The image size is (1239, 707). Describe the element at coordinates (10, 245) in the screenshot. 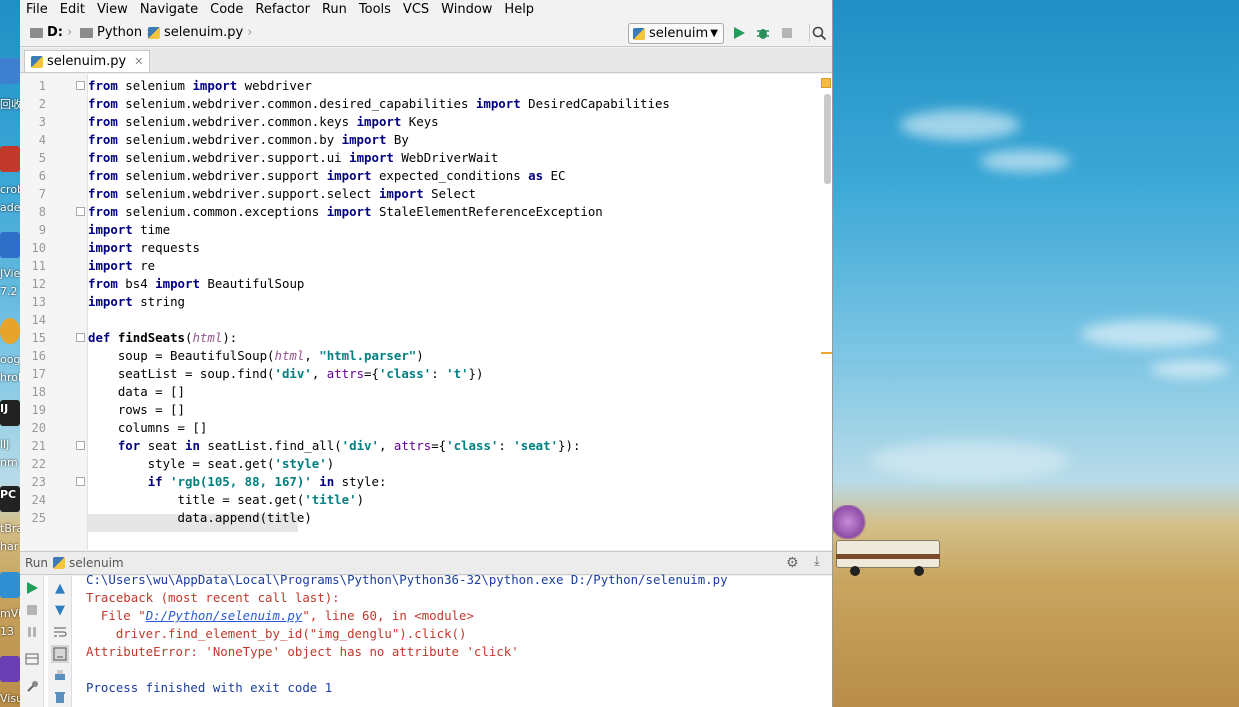

I see `uiview-icon` at that location.